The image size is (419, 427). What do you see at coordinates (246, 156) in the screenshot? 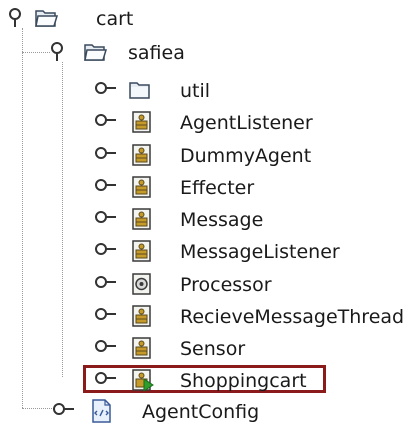
I see `tree-item-label: DummyAgent` at bounding box center [246, 156].